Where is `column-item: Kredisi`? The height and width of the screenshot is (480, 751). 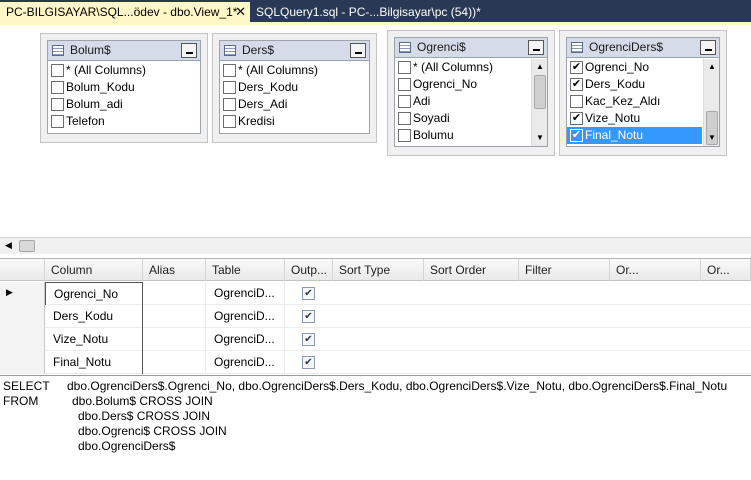 column-item: Kredisi is located at coordinates (294, 121).